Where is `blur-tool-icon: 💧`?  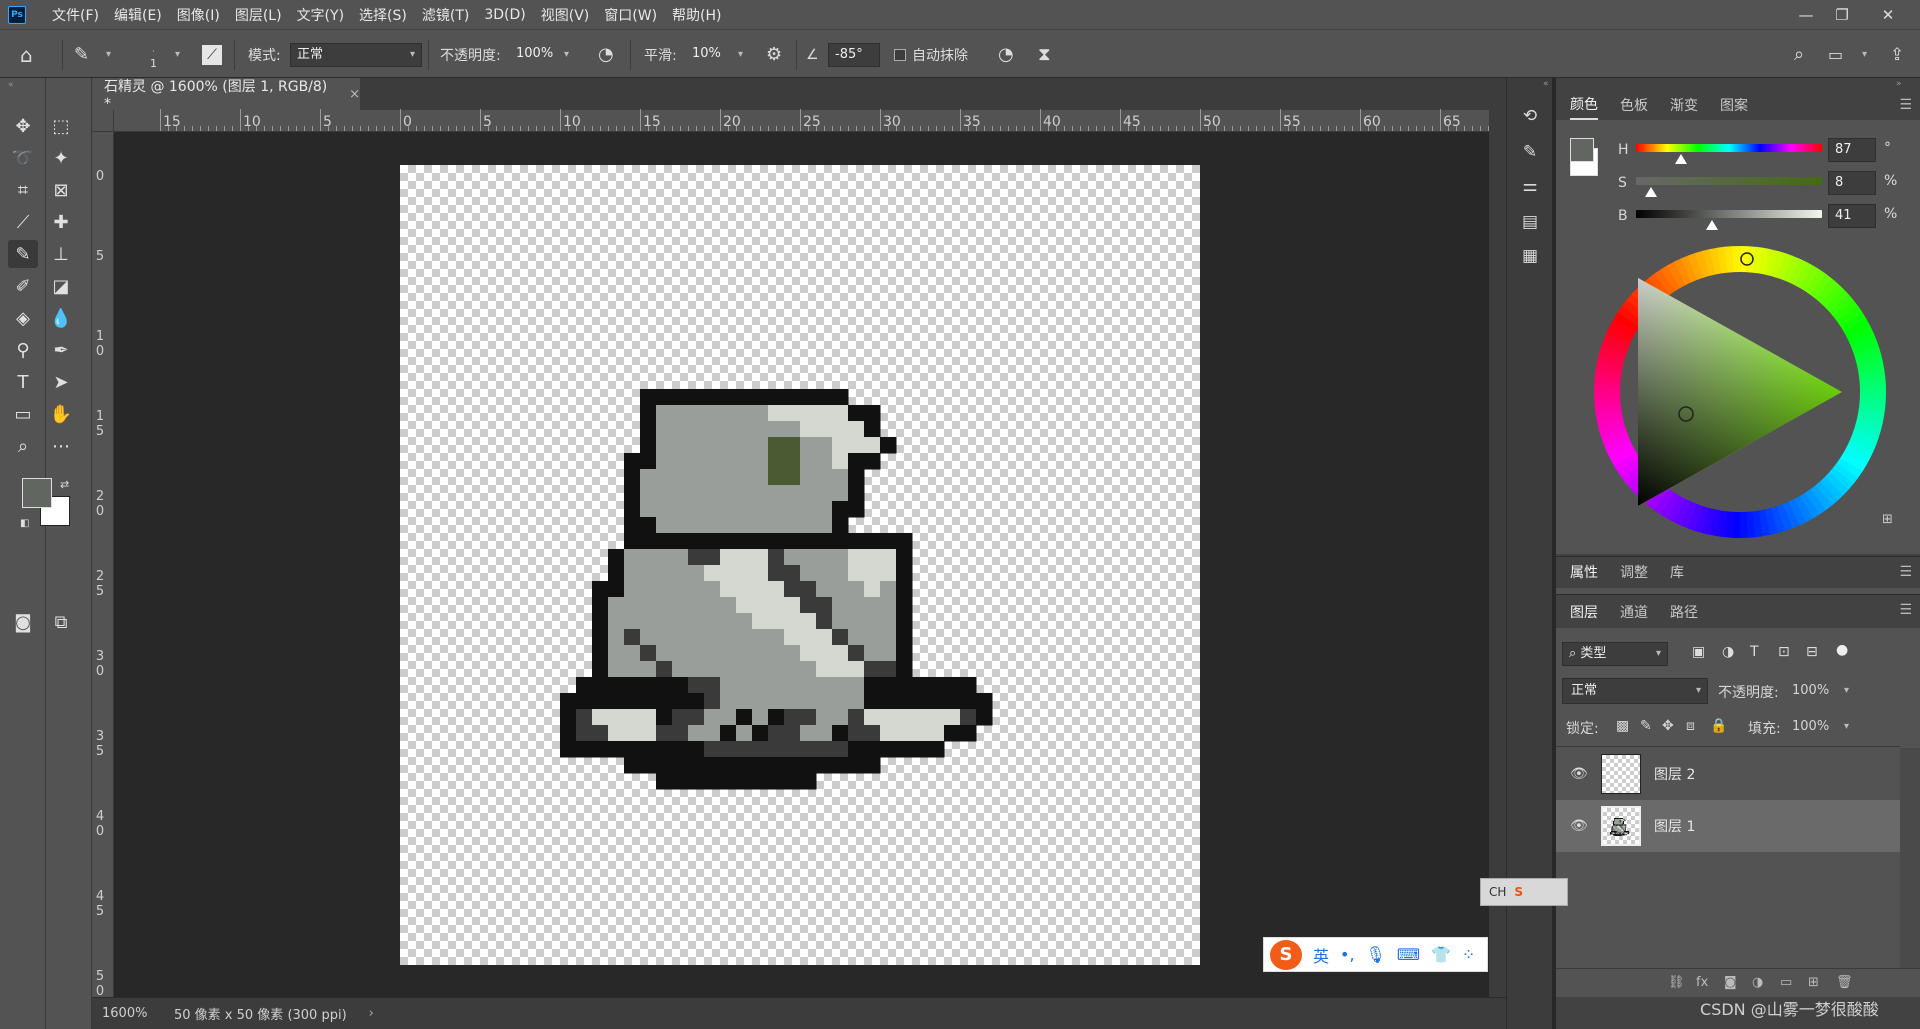 blur-tool-icon: 💧 is located at coordinates (61, 318).